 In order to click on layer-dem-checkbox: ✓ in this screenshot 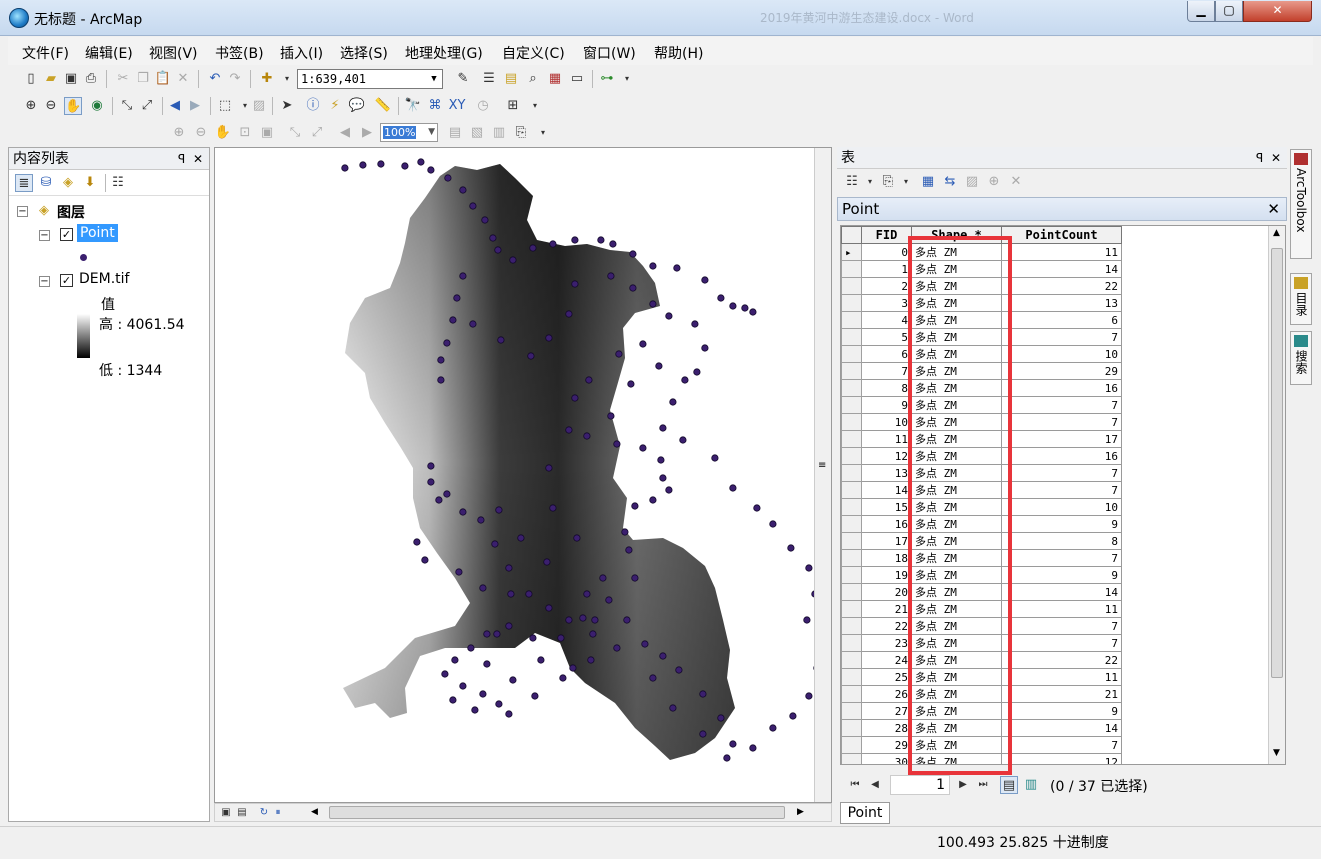, I will do `click(66, 280)`.